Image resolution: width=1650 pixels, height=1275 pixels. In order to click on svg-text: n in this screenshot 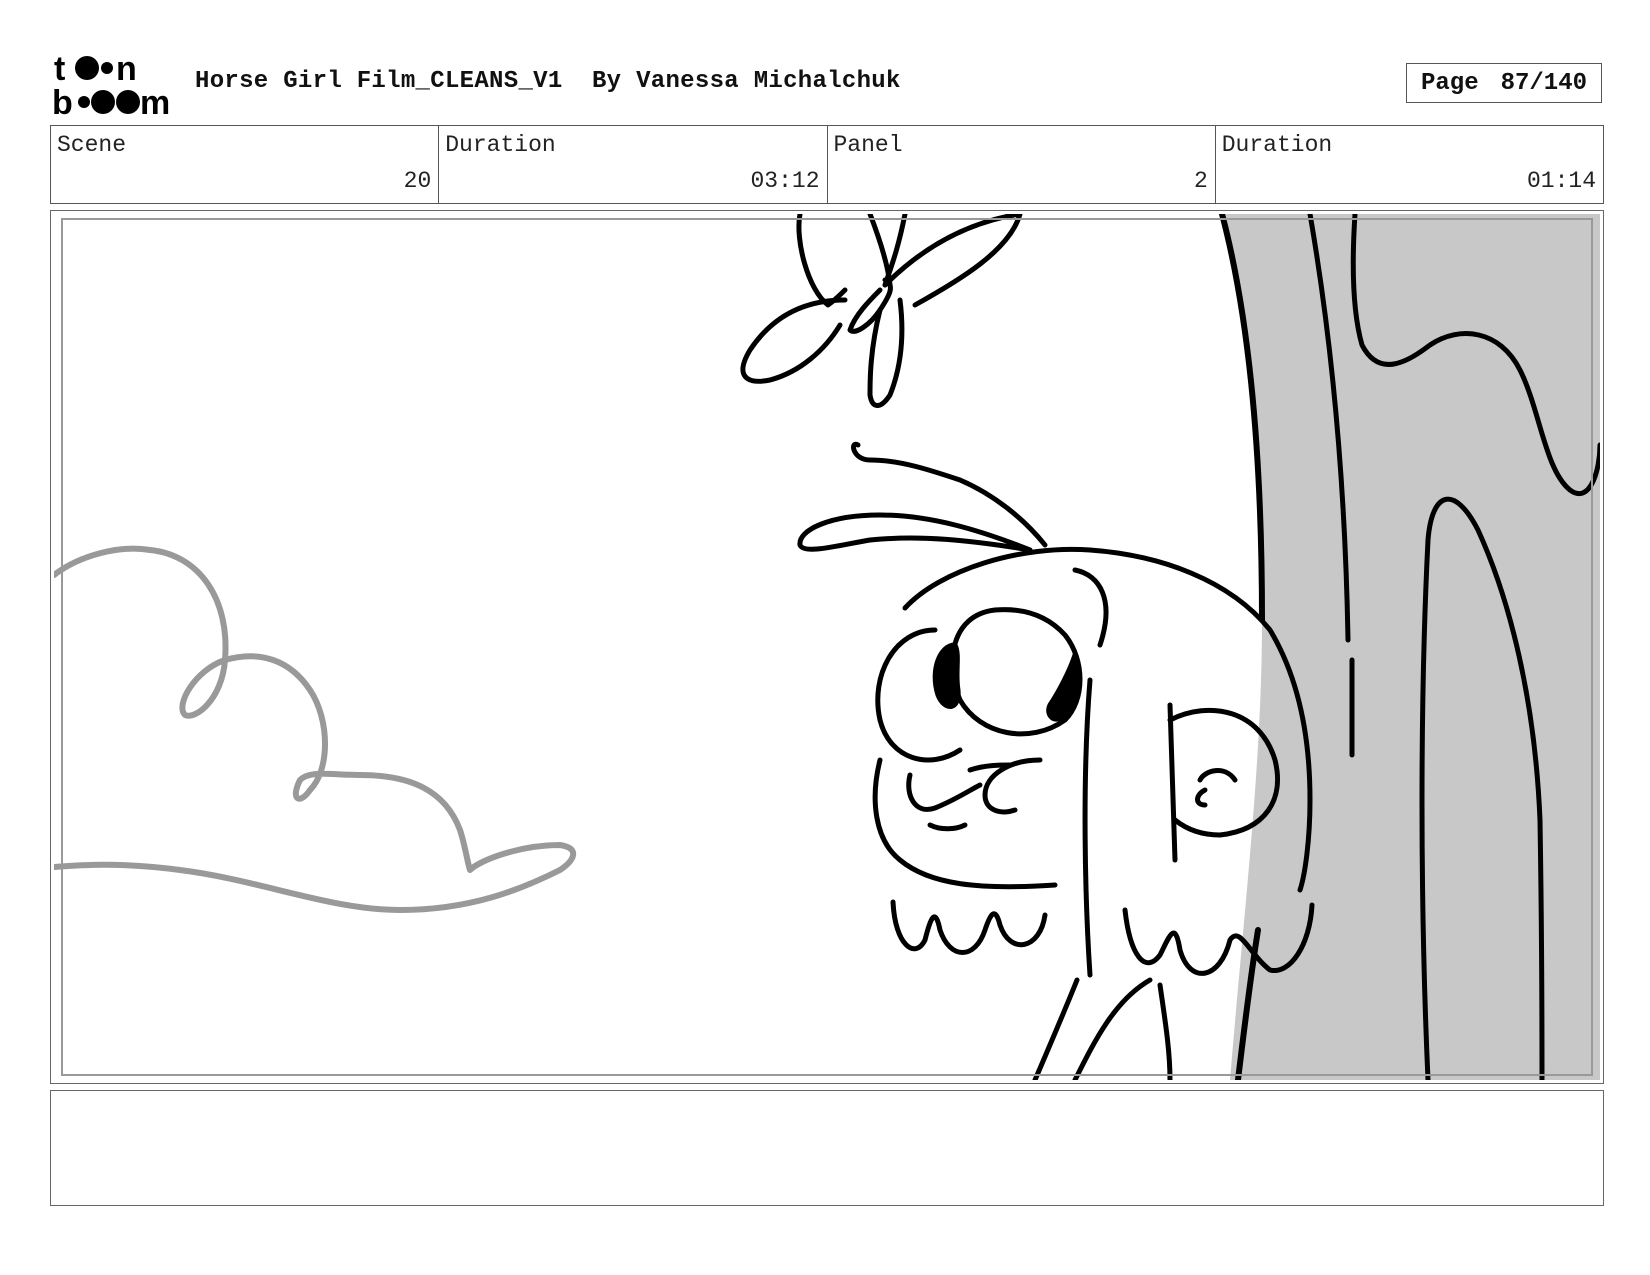, I will do `click(126, 69)`.